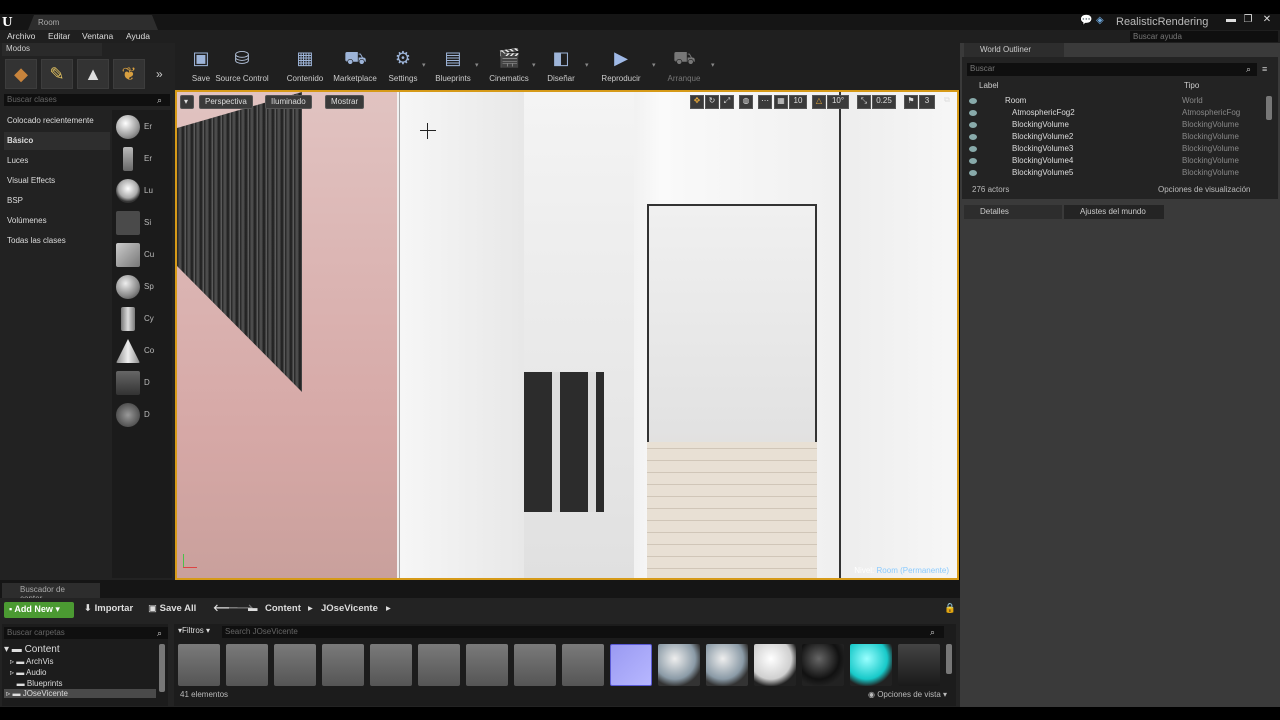 The height and width of the screenshot is (720, 1280). What do you see at coordinates (631, 665) in the screenshot?
I see `texture-asset` at bounding box center [631, 665].